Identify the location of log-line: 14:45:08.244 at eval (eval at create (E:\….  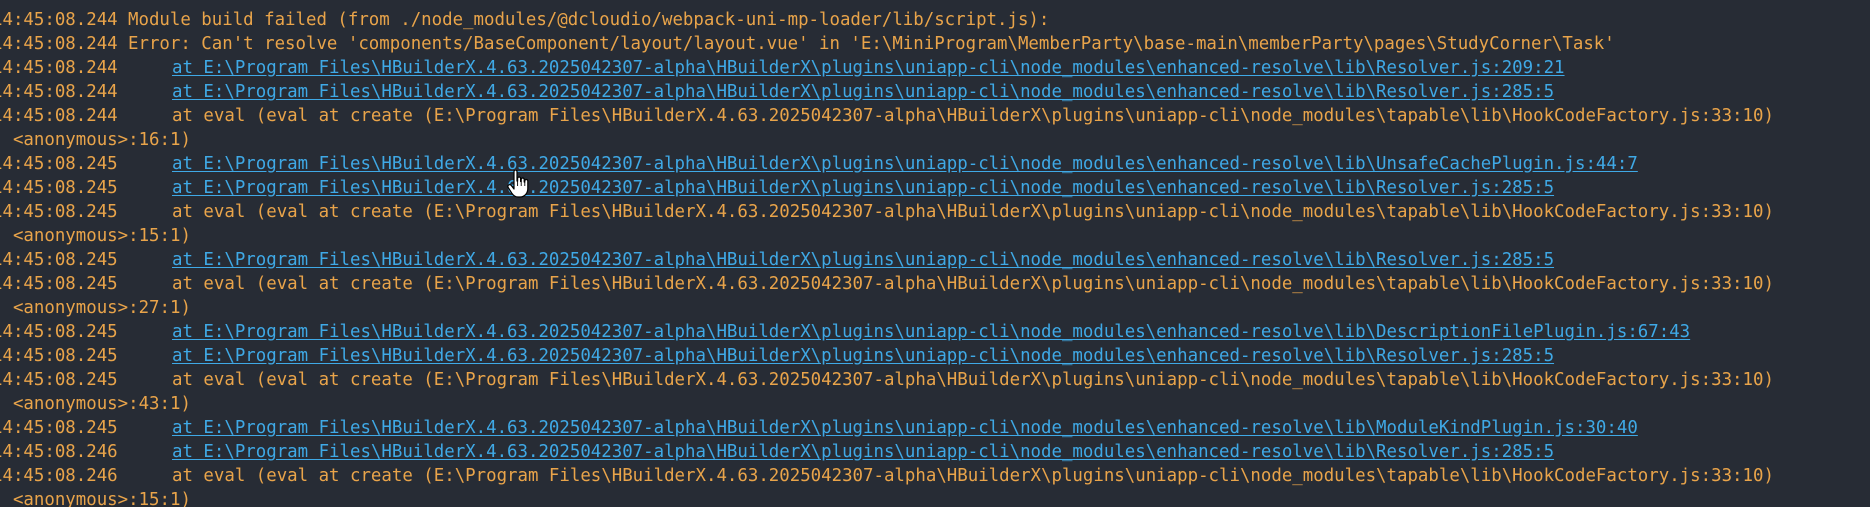
(935, 116).